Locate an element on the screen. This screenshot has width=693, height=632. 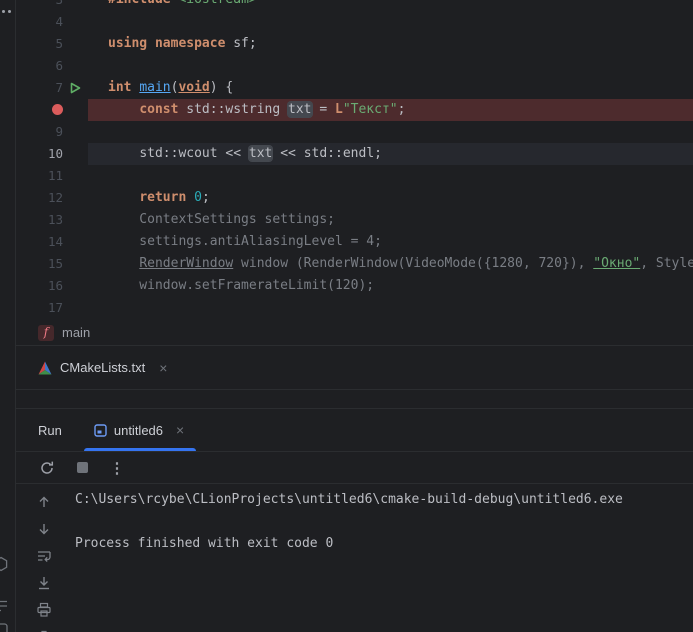
code-text: ContextSettings settings; is located at coordinates (390, 220).